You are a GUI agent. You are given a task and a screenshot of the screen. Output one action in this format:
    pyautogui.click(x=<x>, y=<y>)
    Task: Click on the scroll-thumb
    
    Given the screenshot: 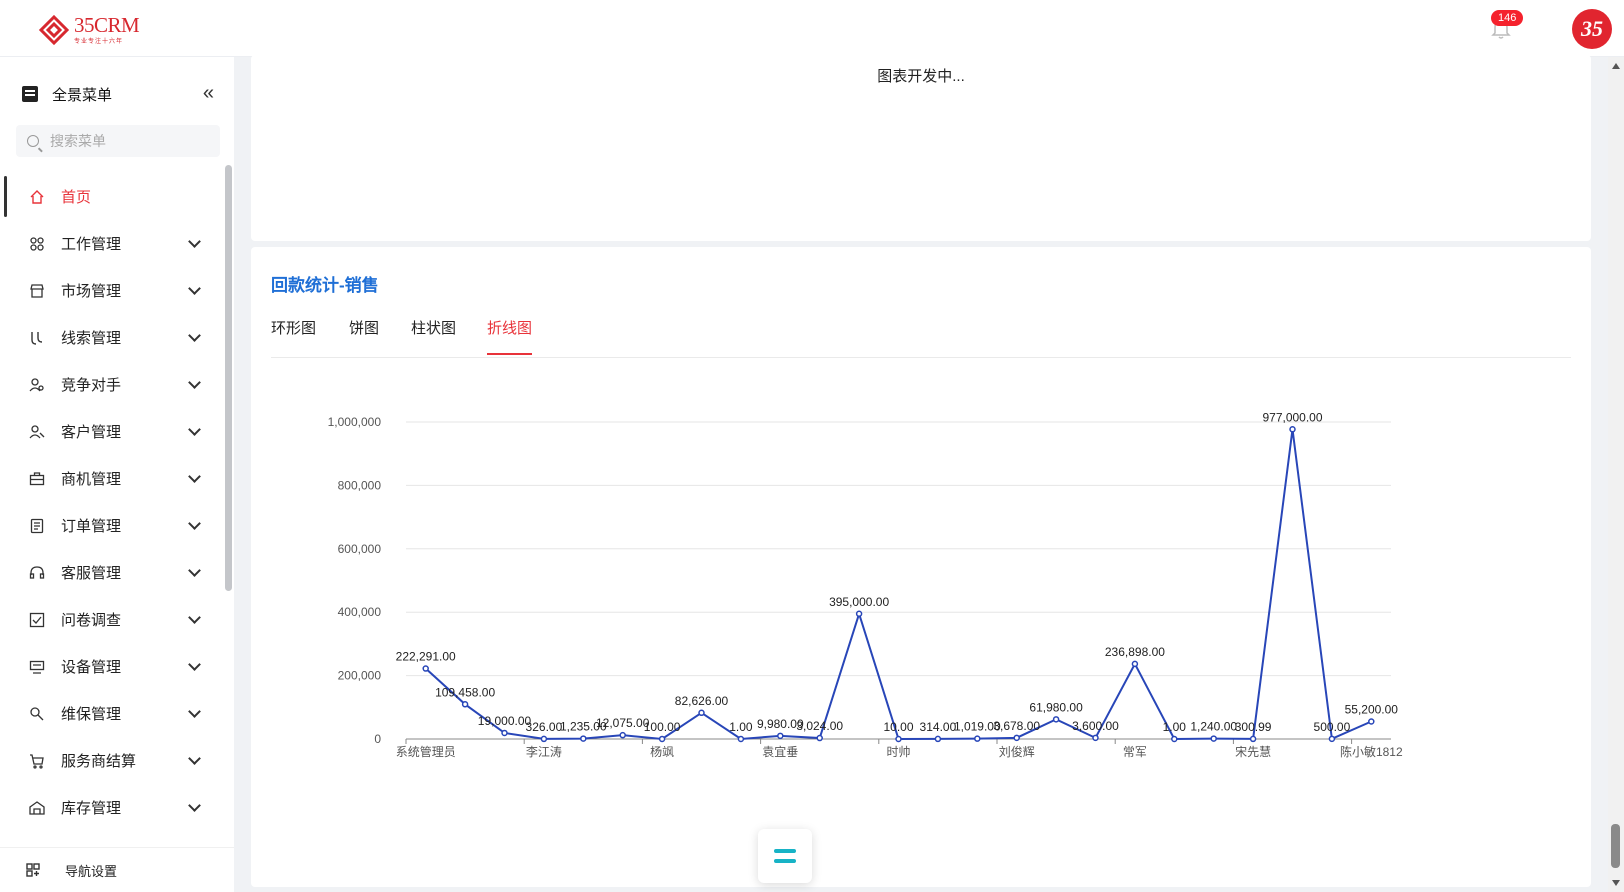 What is the action you would take?
    pyautogui.click(x=1615, y=846)
    